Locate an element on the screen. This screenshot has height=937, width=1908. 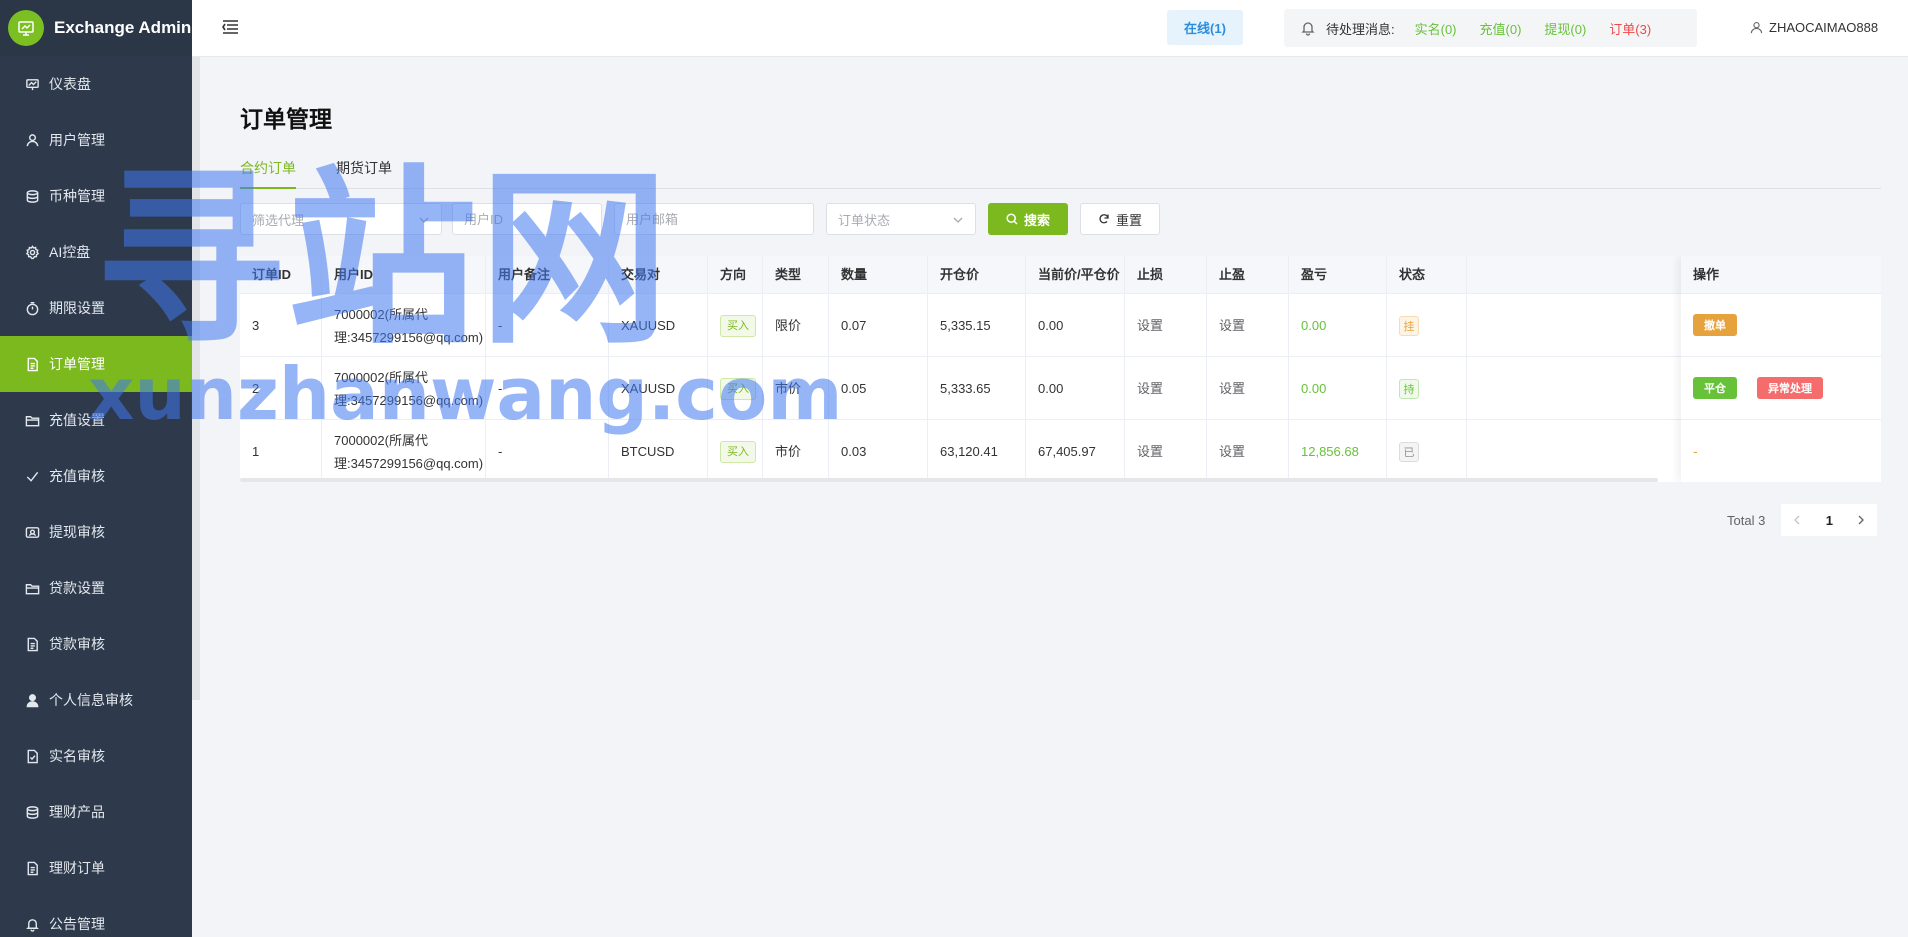
sidebar-item-label: 提现审核 is located at coordinates (77, 532).